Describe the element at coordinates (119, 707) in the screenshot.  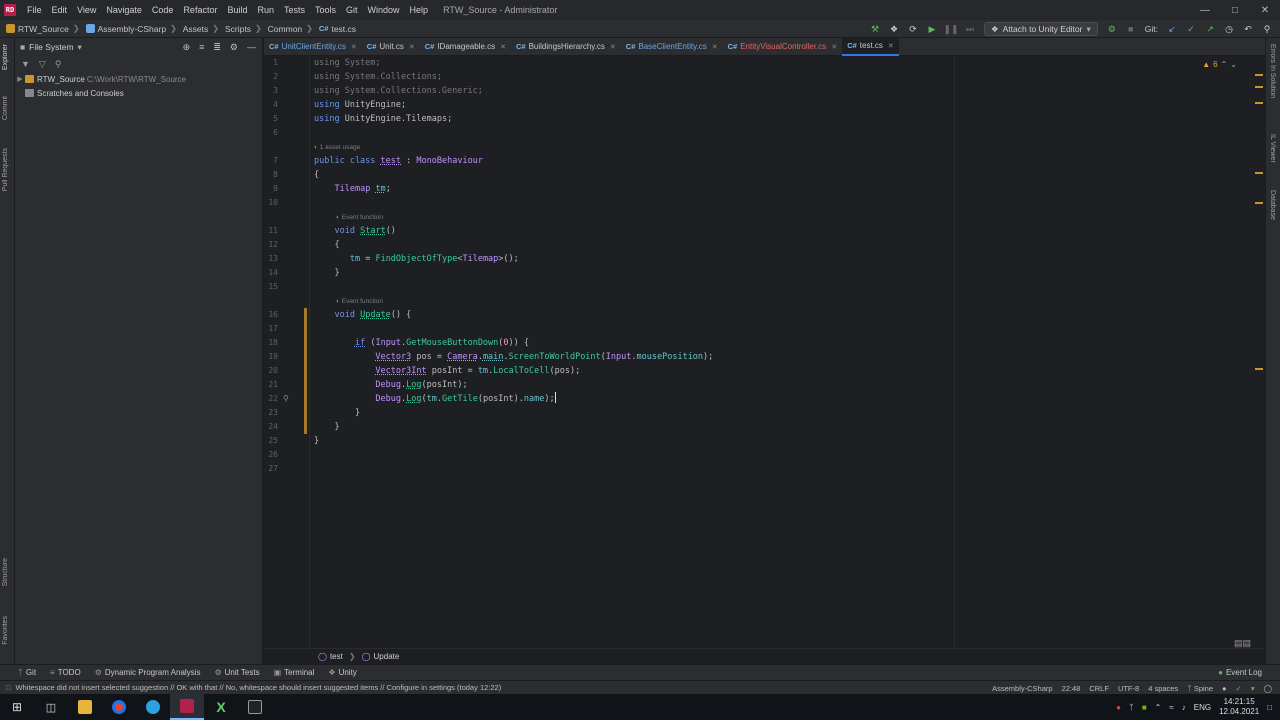
I see `taskbar-chrome` at that location.